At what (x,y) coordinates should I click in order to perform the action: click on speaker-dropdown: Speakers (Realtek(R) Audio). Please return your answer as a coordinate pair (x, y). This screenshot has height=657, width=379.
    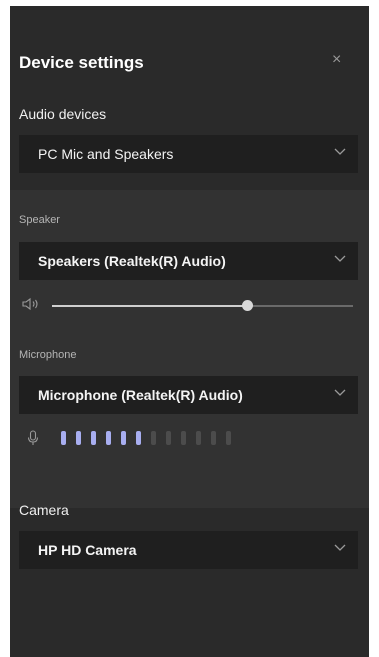
    Looking at the image, I should click on (188, 261).